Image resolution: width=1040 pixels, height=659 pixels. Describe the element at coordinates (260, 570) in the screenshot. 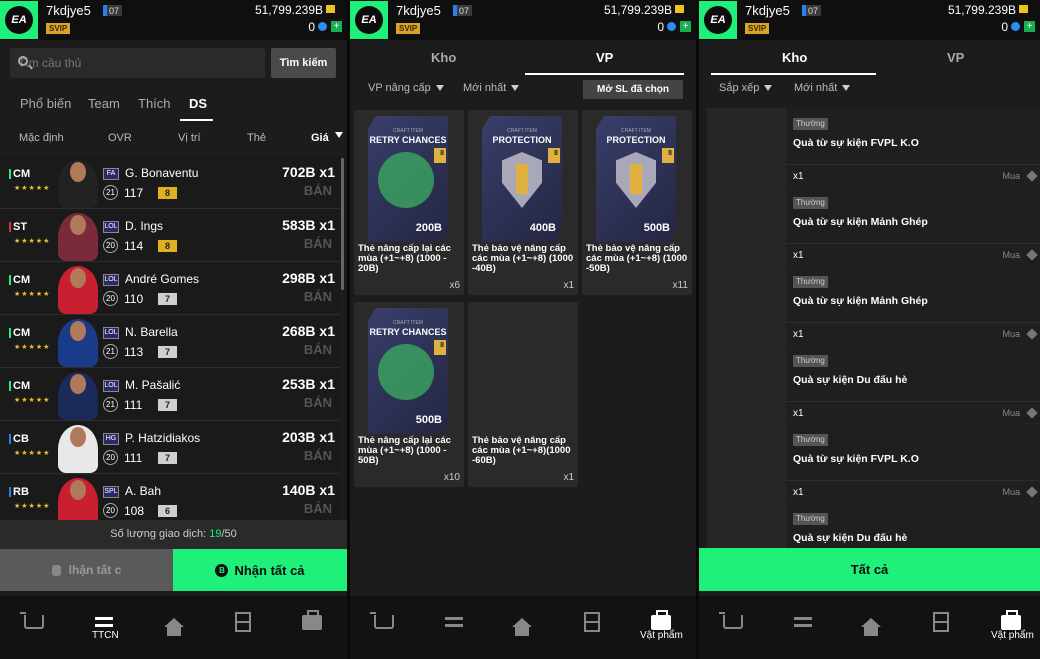

I see `claim-all-button: B Nhận tất cả` at that location.